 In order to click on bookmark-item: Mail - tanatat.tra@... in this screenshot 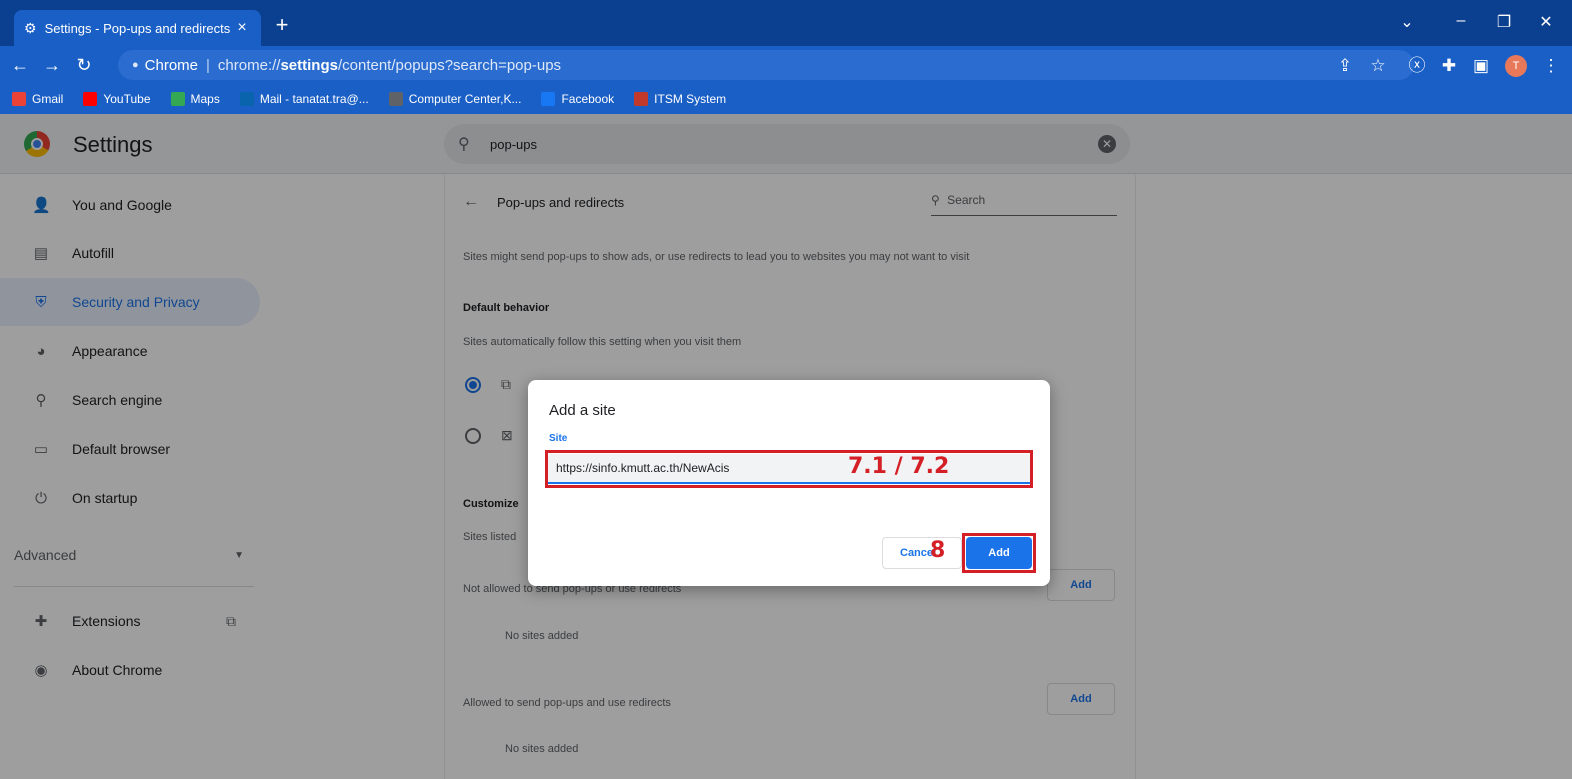, I will do `click(304, 99)`.